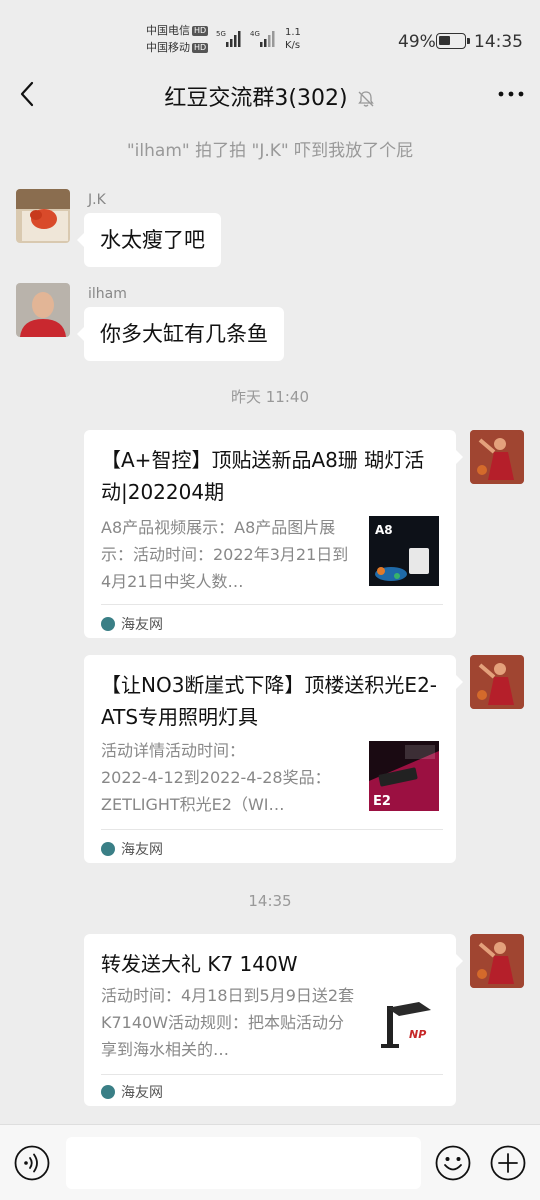 The height and width of the screenshot is (1200, 540). I want to click on message-bubble: 你多大缸有几条鱼, so click(180, 334).